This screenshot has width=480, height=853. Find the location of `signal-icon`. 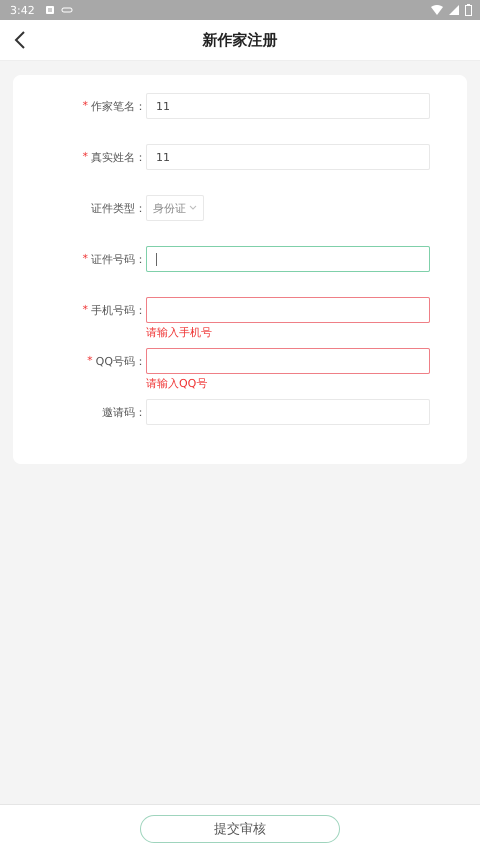

signal-icon is located at coordinates (454, 10).